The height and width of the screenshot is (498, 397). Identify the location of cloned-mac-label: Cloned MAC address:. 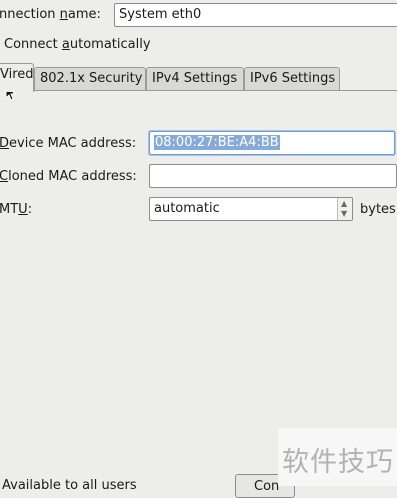
(68, 176).